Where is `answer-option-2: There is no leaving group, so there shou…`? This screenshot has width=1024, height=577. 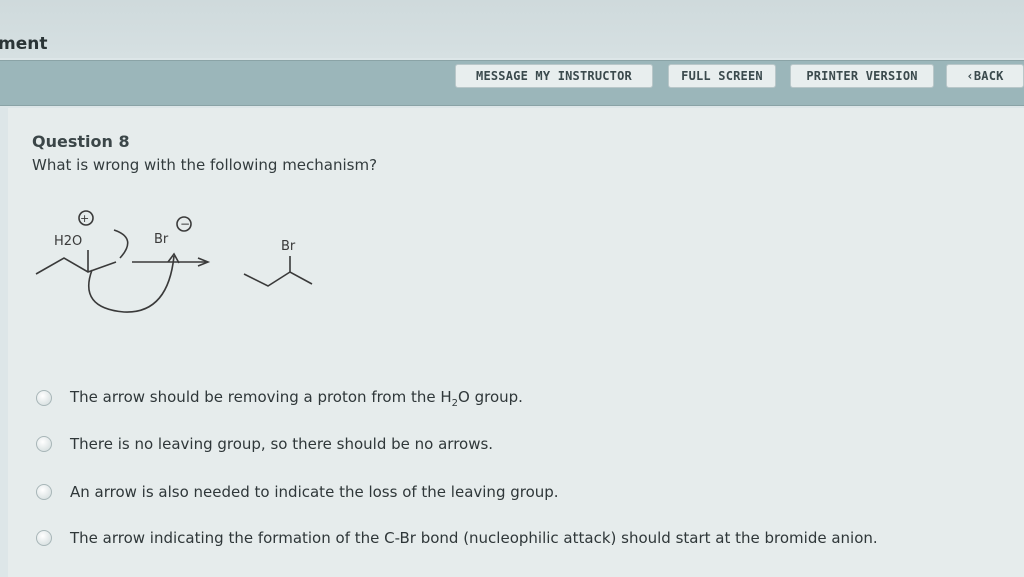
answer-option-2: There is no leaving group, so there shou… is located at coordinates (264, 444).